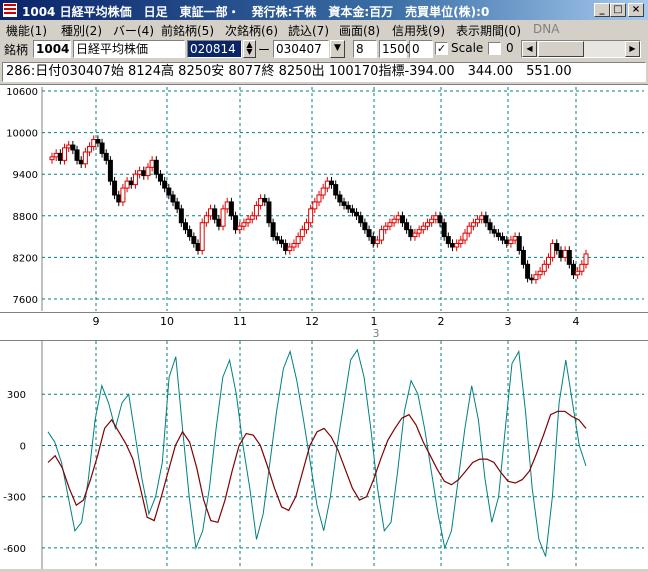 This screenshot has width=648, height=572. I want to click on close-button: ×, so click(636, 10).